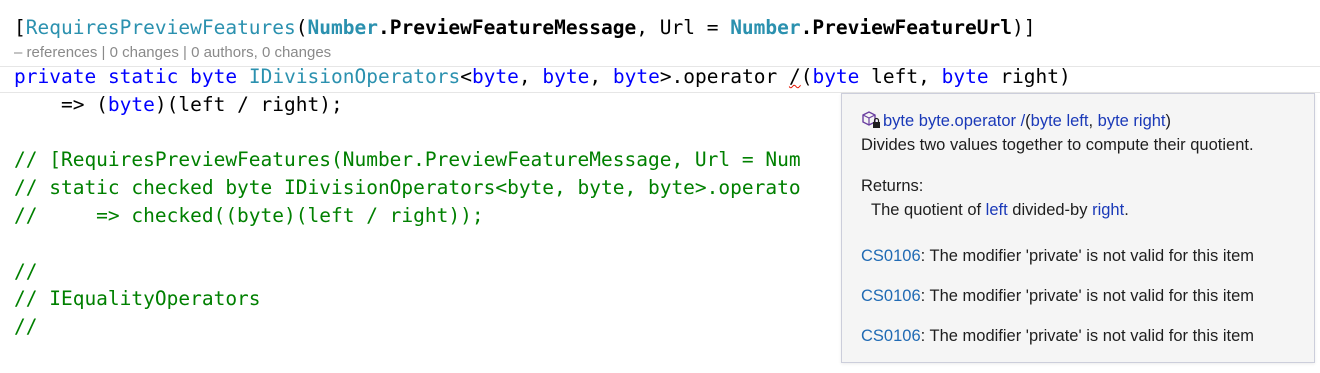 The width and height of the screenshot is (1320, 373). I want to click on param-type-2: byte, so click(965, 76).